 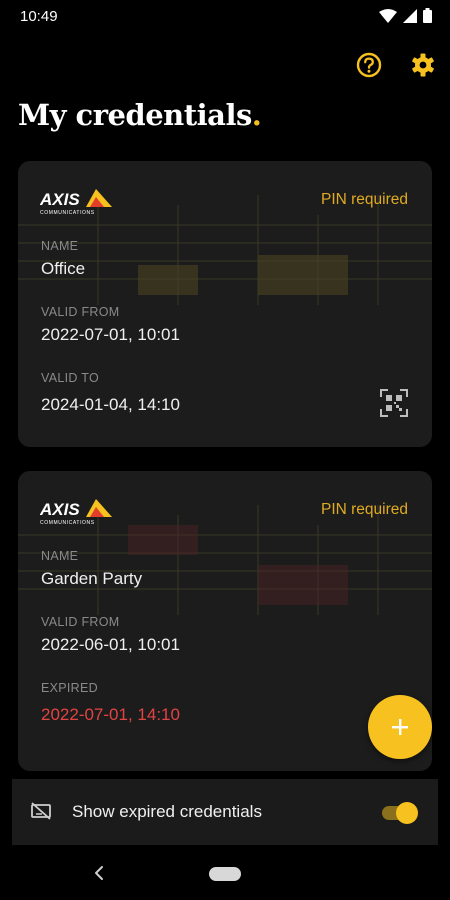 I want to click on gear-icon, so click(x=423, y=65).